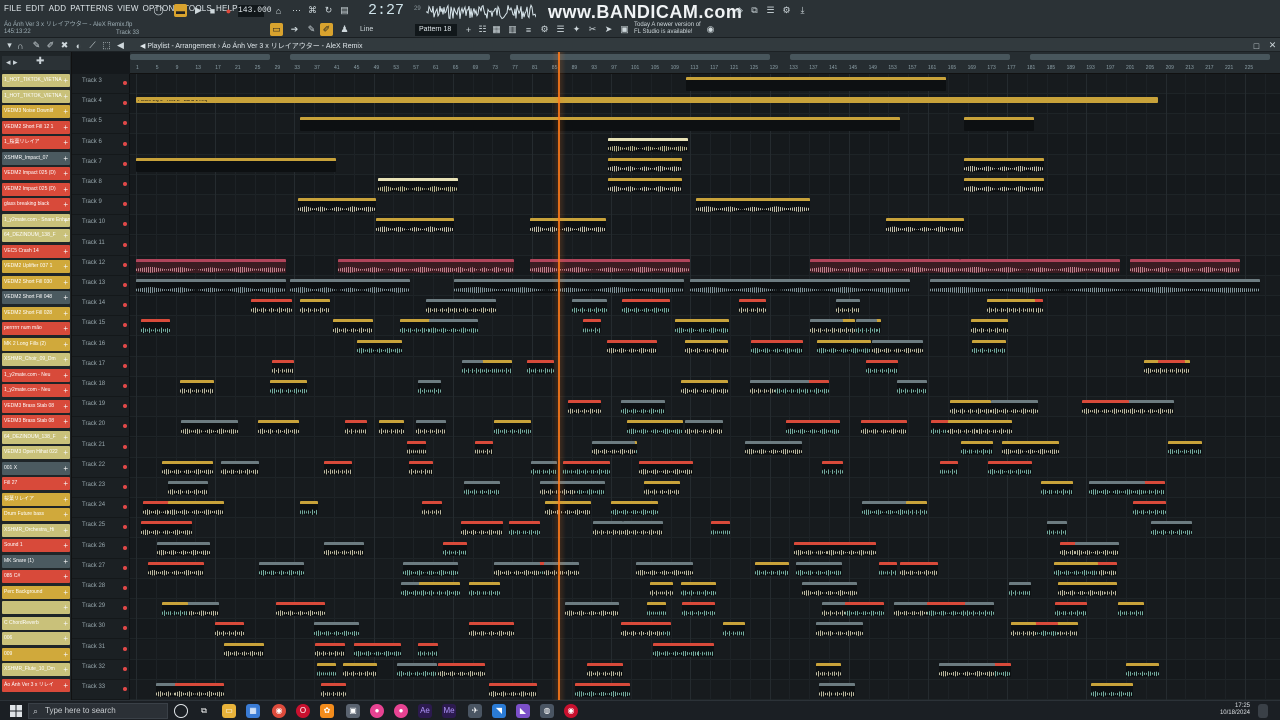 Image resolution: width=1280 pixels, height=720 pixels. Describe the element at coordinates (608, 29) in the screenshot. I see `send-icon: ➤` at that location.